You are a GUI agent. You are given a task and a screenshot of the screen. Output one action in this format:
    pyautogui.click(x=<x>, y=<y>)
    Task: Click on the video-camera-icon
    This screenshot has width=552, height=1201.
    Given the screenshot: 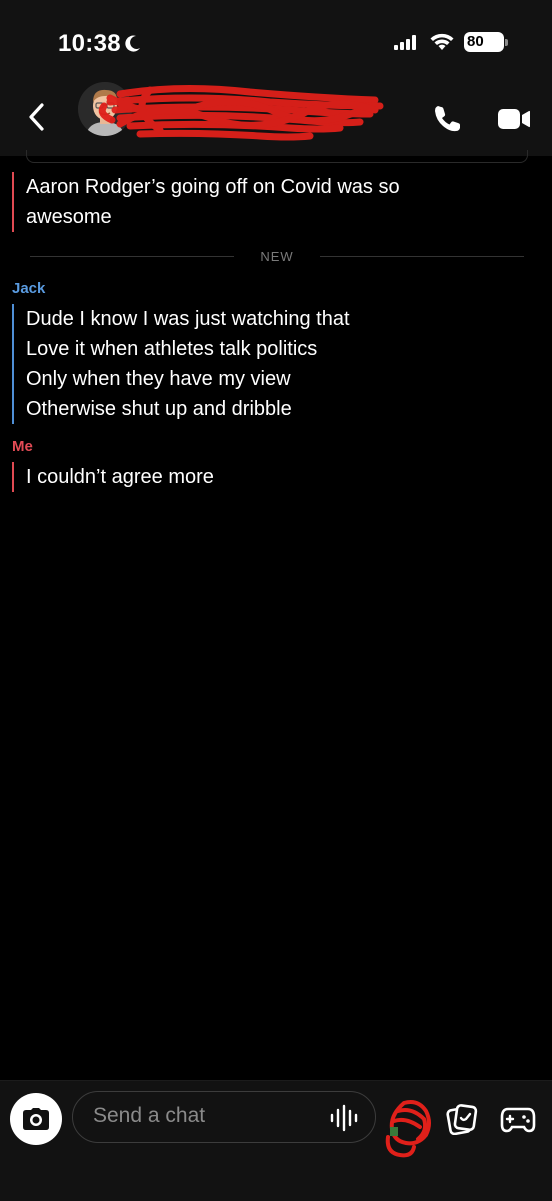 What is the action you would take?
    pyautogui.click(x=514, y=119)
    